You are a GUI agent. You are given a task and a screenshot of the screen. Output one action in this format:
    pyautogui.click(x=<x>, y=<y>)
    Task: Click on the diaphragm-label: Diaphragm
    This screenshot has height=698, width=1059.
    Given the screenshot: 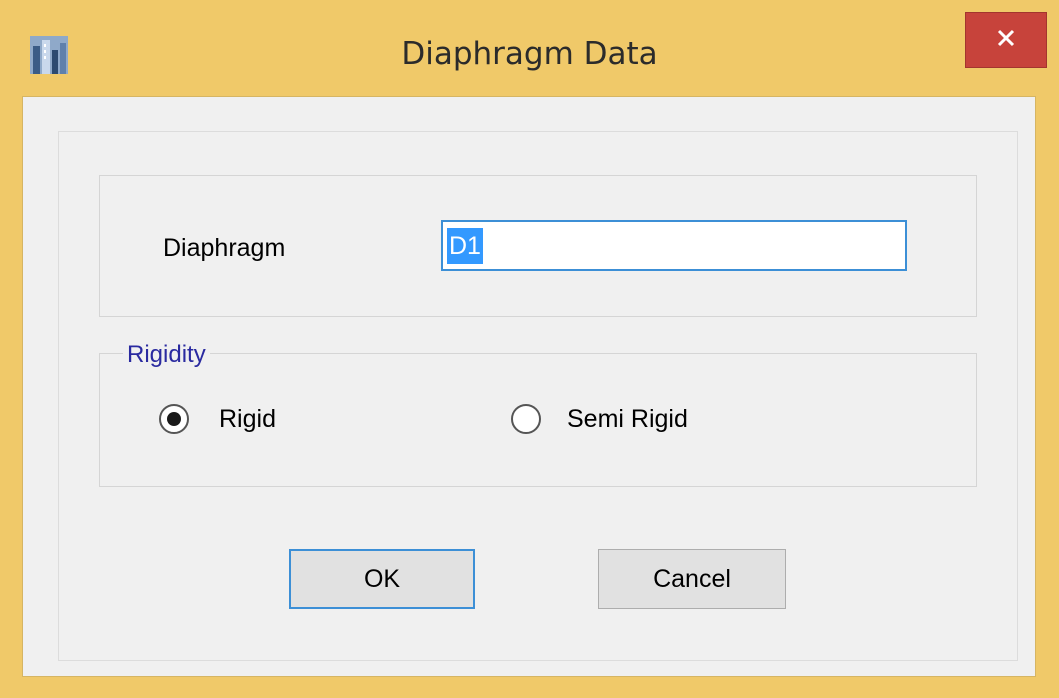 What is the action you would take?
    pyautogui.click(x=224, y=248)
    